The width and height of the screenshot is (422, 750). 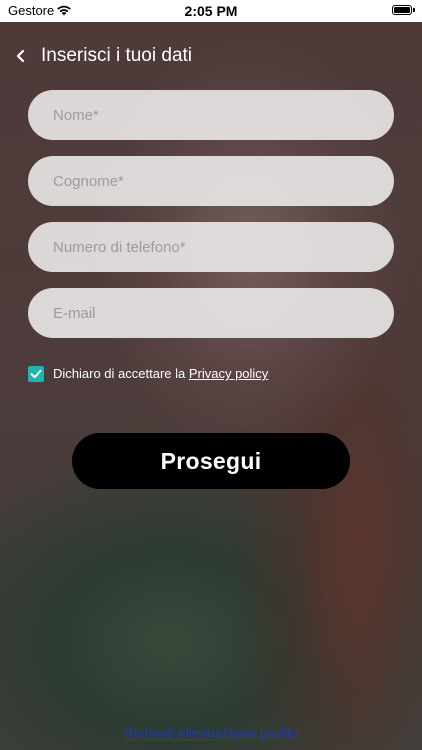 What do you see at coordinates (211, 57) in the screenshot?
I see `header: Inserisci i tuoi dati` at bounding box center [211, 57].